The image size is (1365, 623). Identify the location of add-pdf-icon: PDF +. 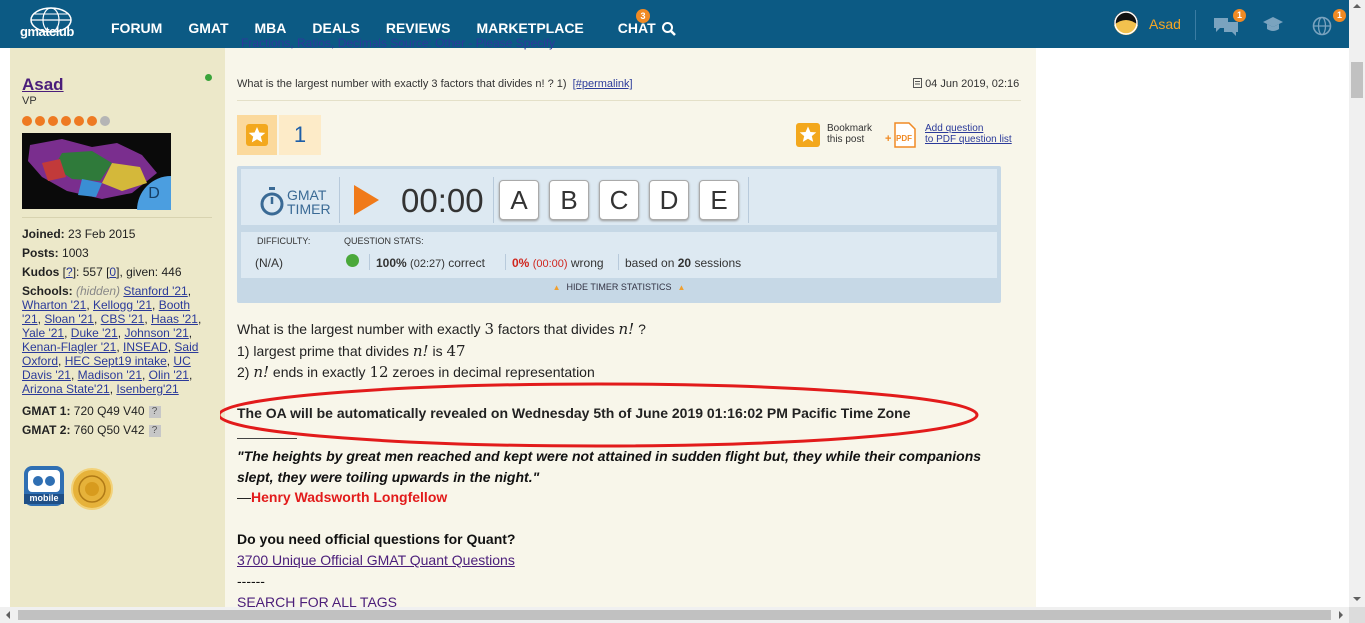
(901, 135).